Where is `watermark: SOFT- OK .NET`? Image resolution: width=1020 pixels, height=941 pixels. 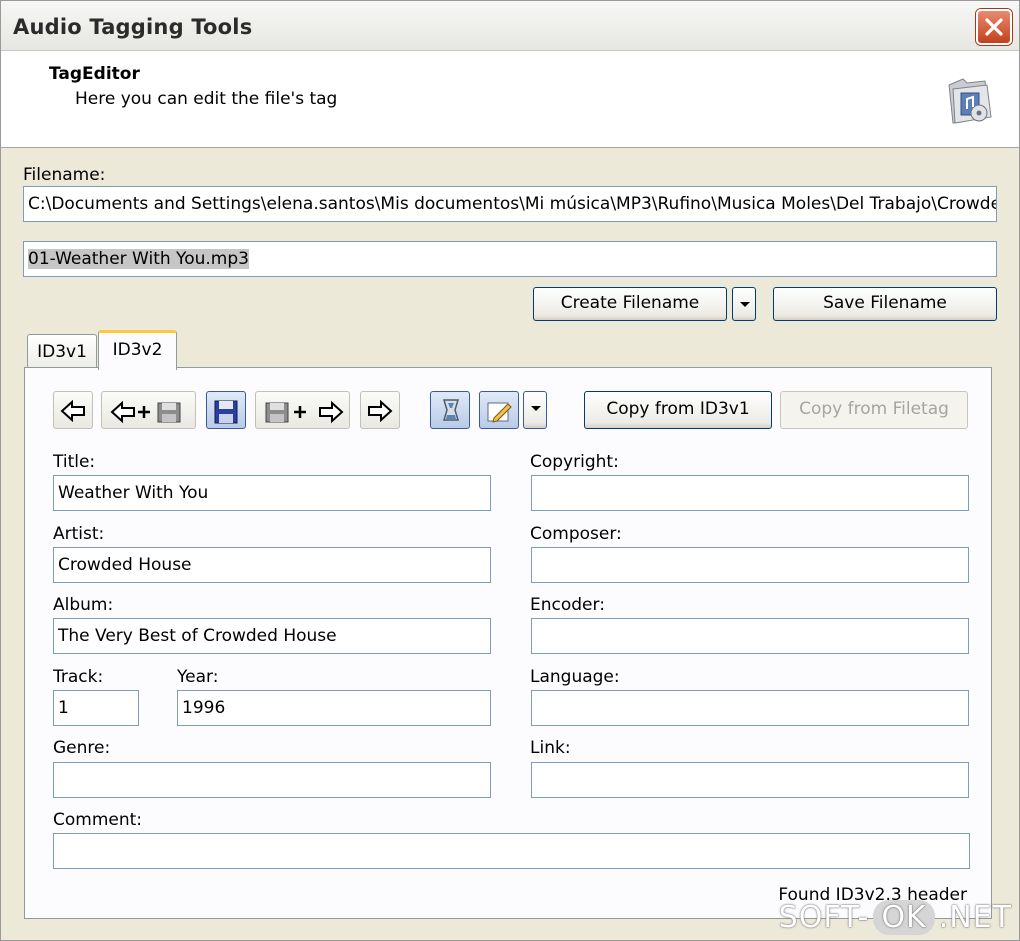
watermark: SOFT- OK .NET is located at coordinates (895, 917).